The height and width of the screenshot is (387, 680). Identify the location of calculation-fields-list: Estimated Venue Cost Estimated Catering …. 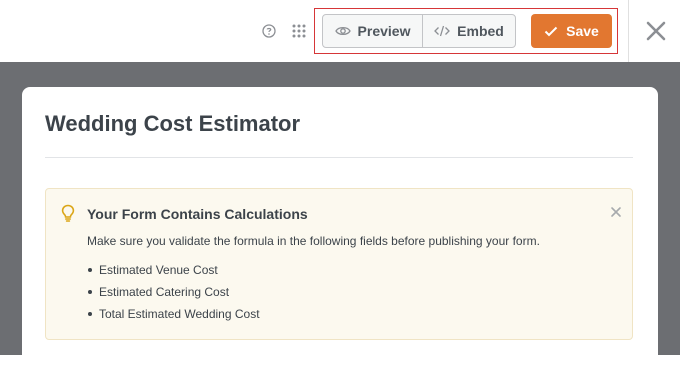
(173, 295).